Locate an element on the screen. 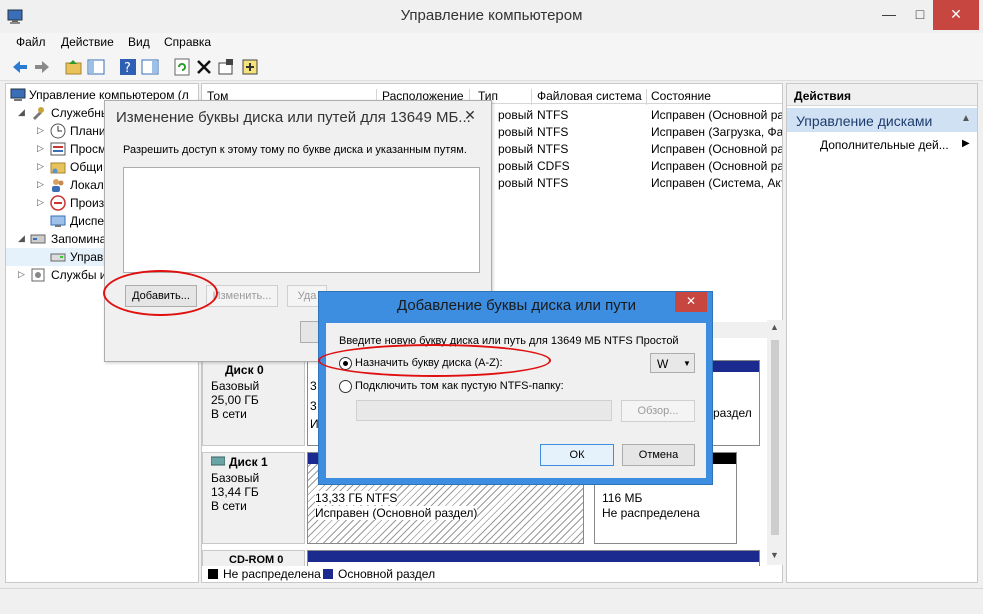 Image resolution: width=983 pixels, height=614 pixels. tree-item-label: Локал is located at coordinates (87, 185).